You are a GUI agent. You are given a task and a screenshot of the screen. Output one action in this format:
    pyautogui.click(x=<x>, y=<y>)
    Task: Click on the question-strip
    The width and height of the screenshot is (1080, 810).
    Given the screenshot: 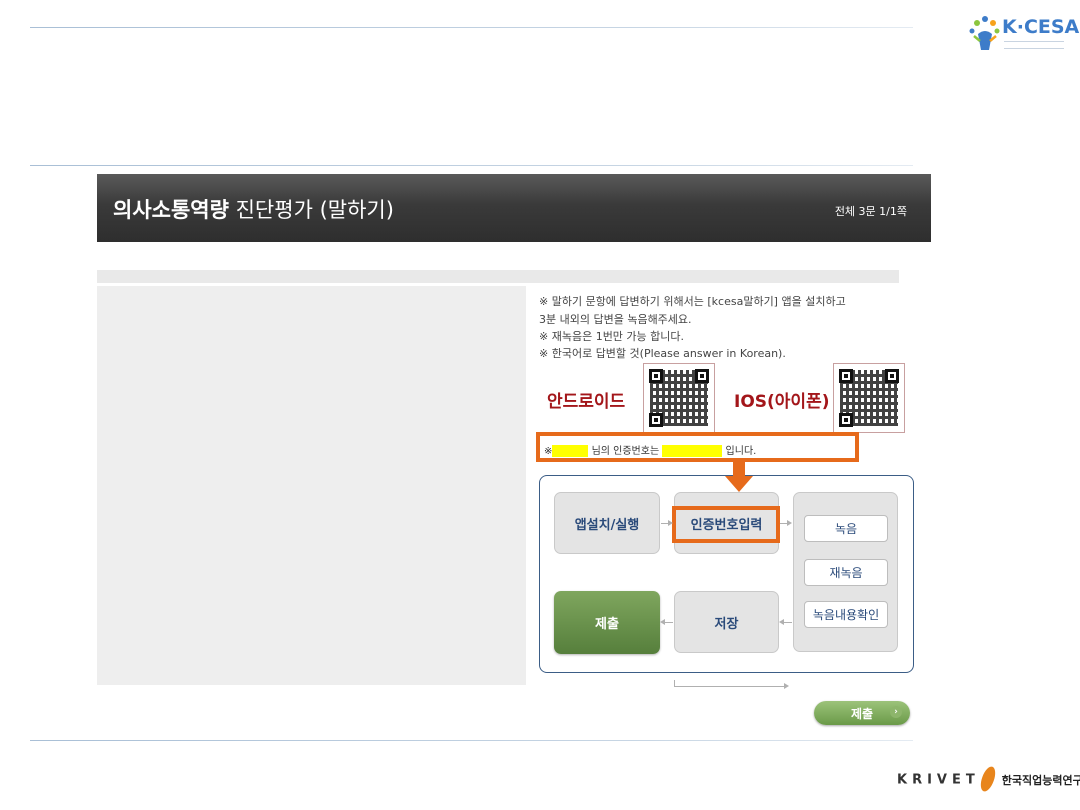 What is the action you would take?
    pyautogui.click(x=498, y=276)
    